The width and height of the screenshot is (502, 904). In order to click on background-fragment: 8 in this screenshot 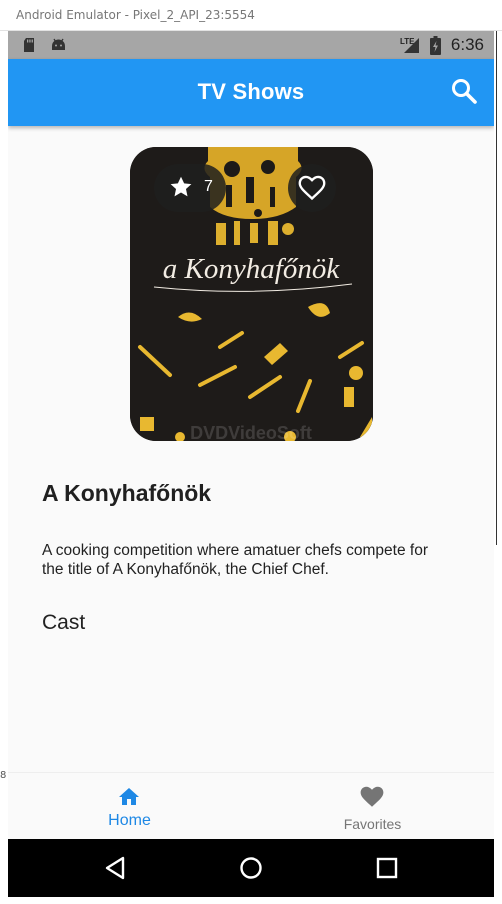, I will do `click(3, 775)`.